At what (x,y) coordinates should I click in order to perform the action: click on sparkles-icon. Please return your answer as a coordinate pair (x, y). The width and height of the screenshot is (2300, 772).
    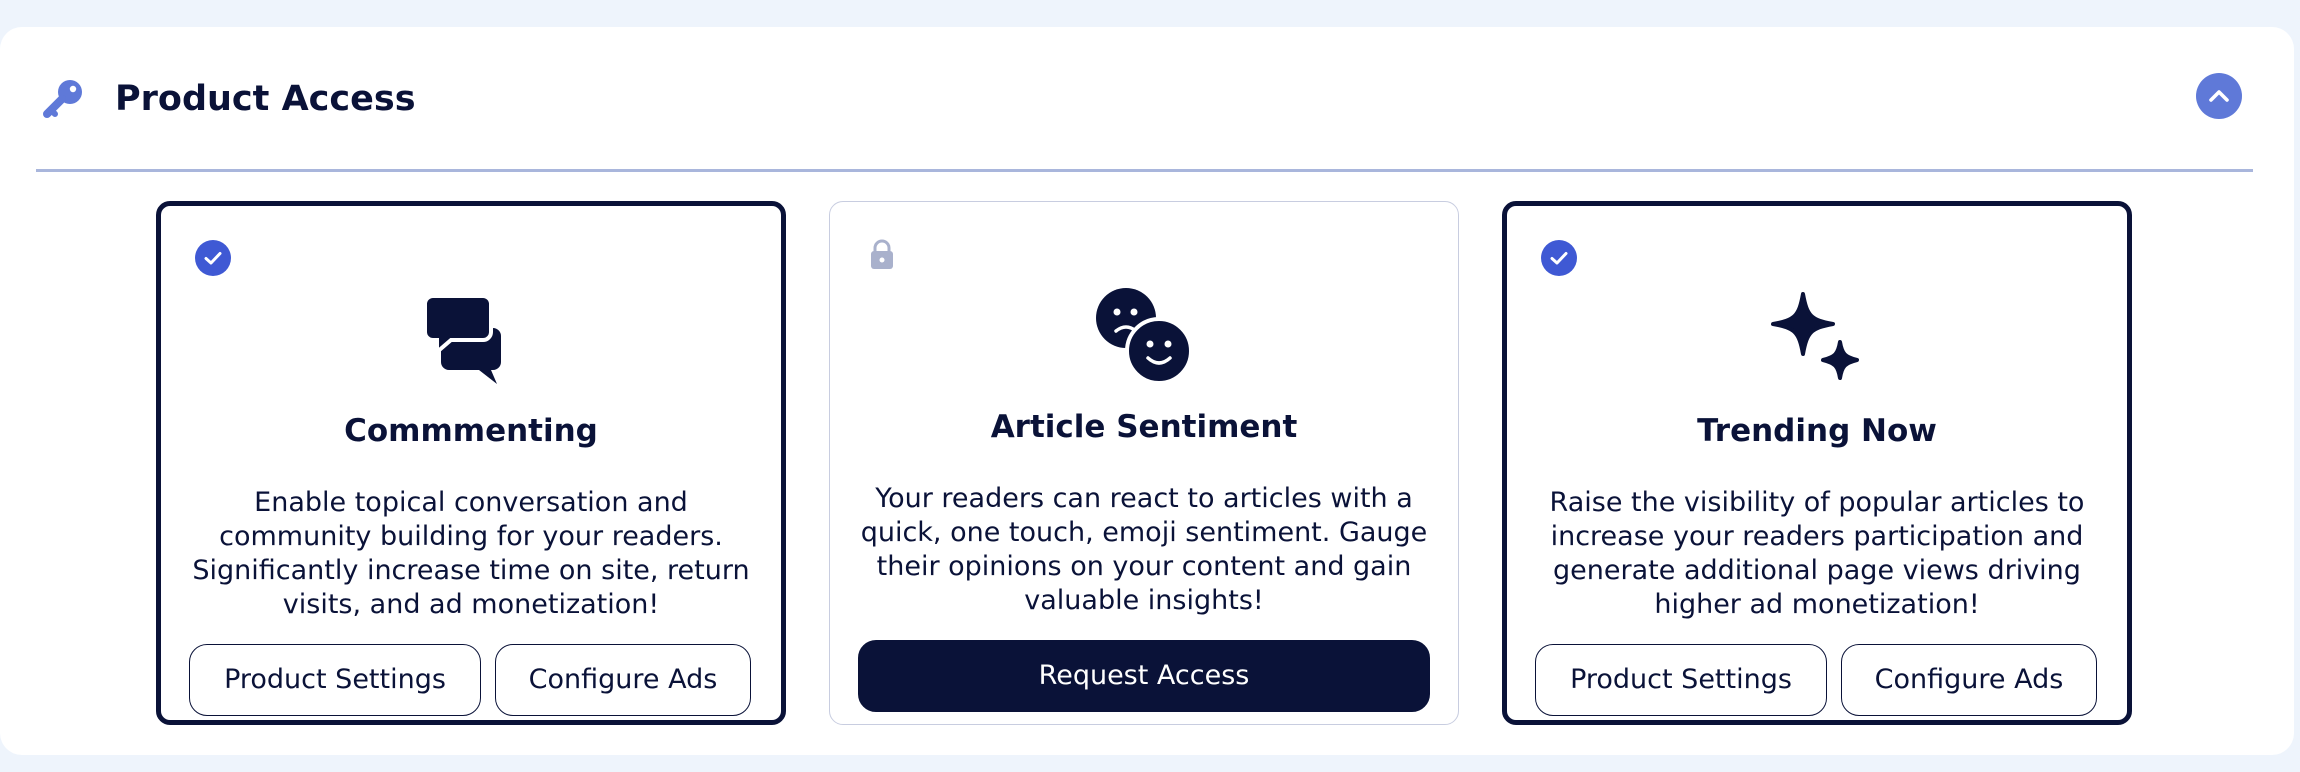
    Looking at the image, I should click on (1815, 336).